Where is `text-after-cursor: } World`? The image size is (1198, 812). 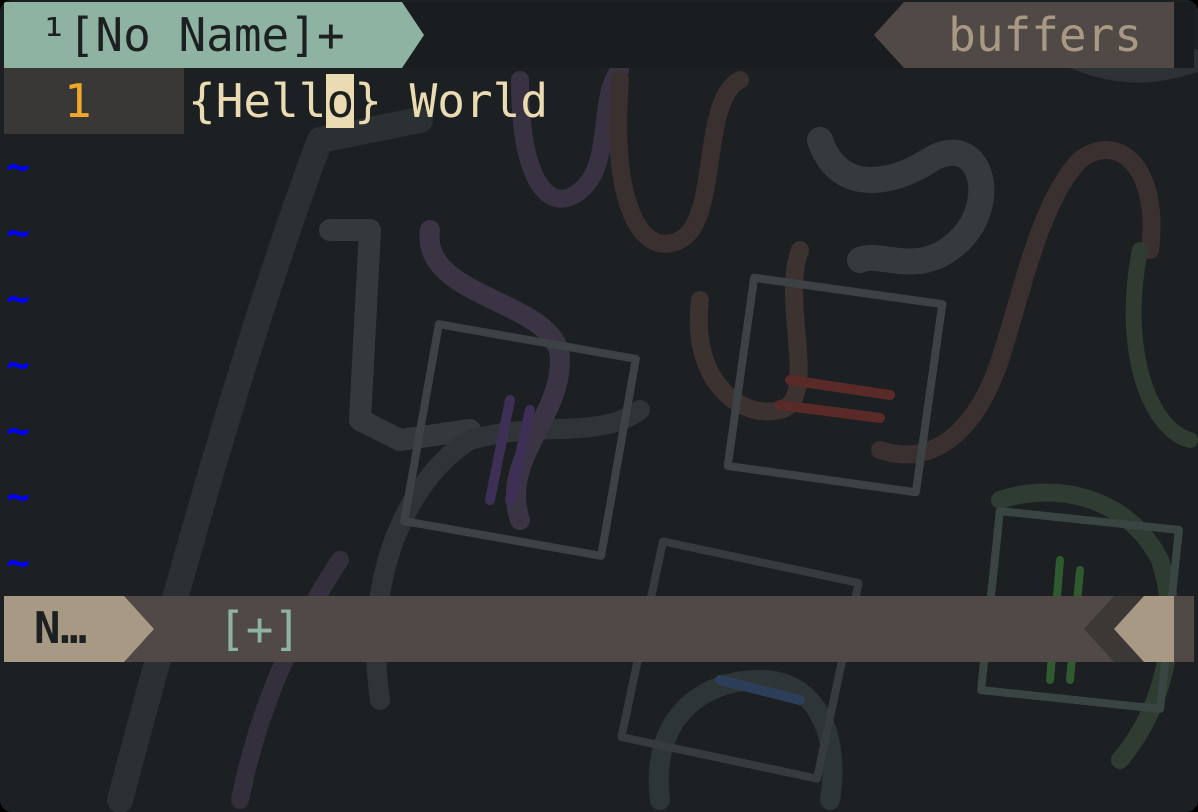
text-after-cursor: } World is located at coordinates (451, 101).